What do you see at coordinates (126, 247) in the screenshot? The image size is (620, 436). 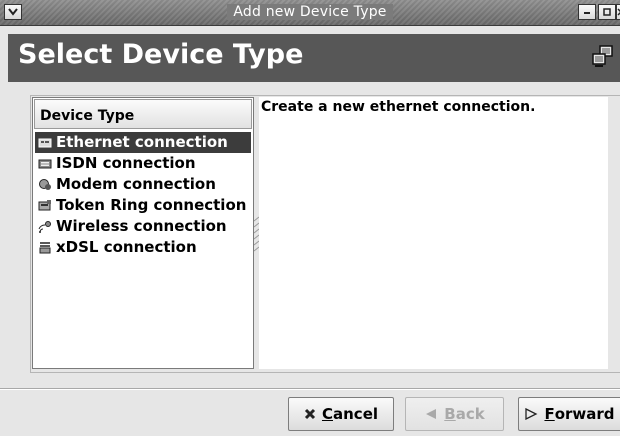 I see `list-item-label: xDSL connection` at bounding box center [126, 247].